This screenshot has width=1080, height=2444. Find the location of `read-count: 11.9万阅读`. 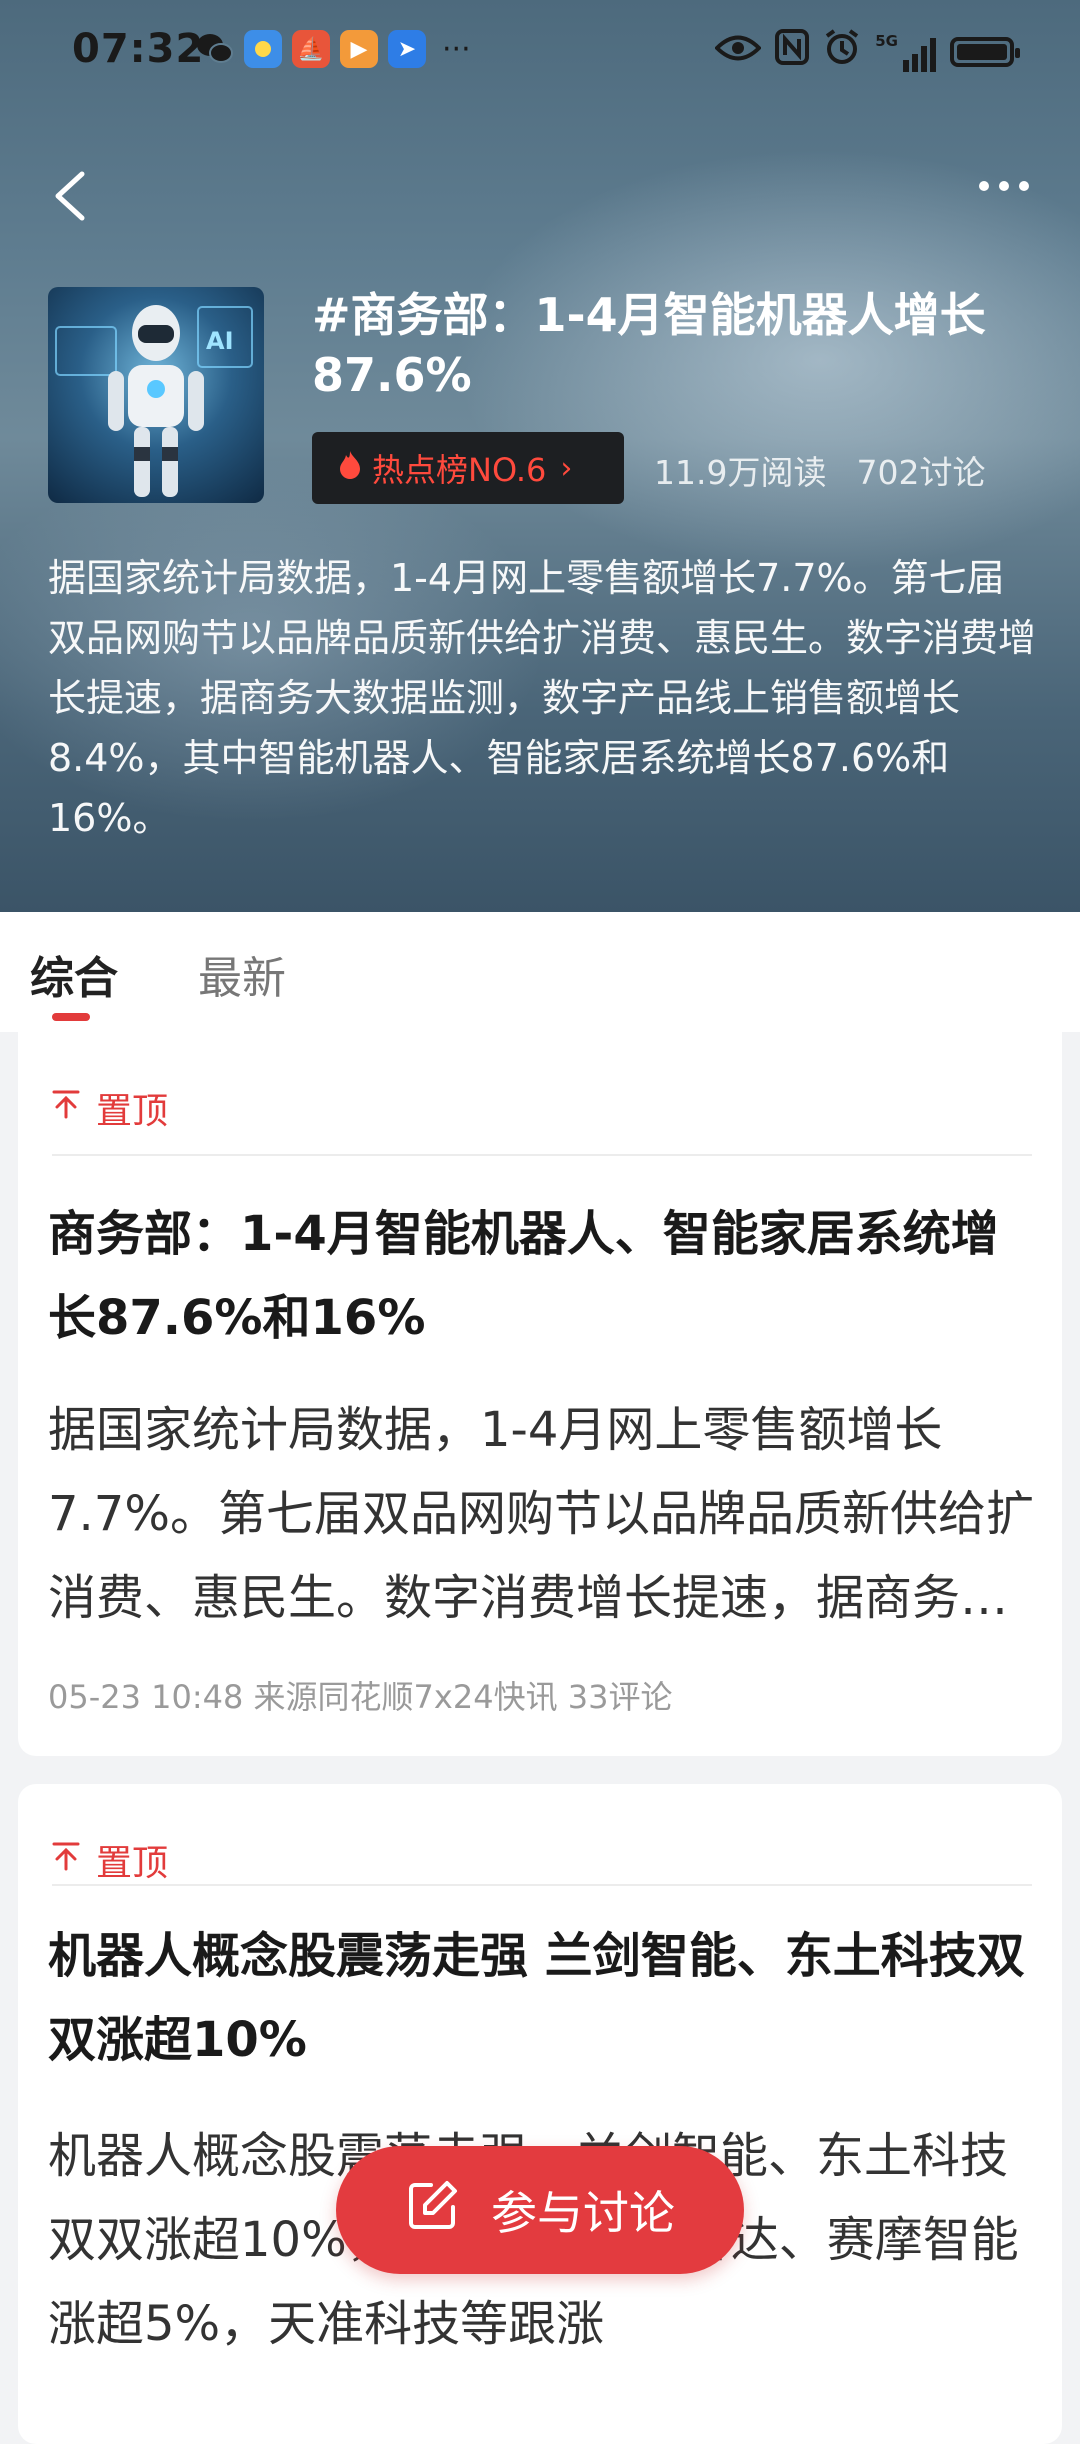

read-count: 11.9万阅读 is located at coordinates (740, 472).